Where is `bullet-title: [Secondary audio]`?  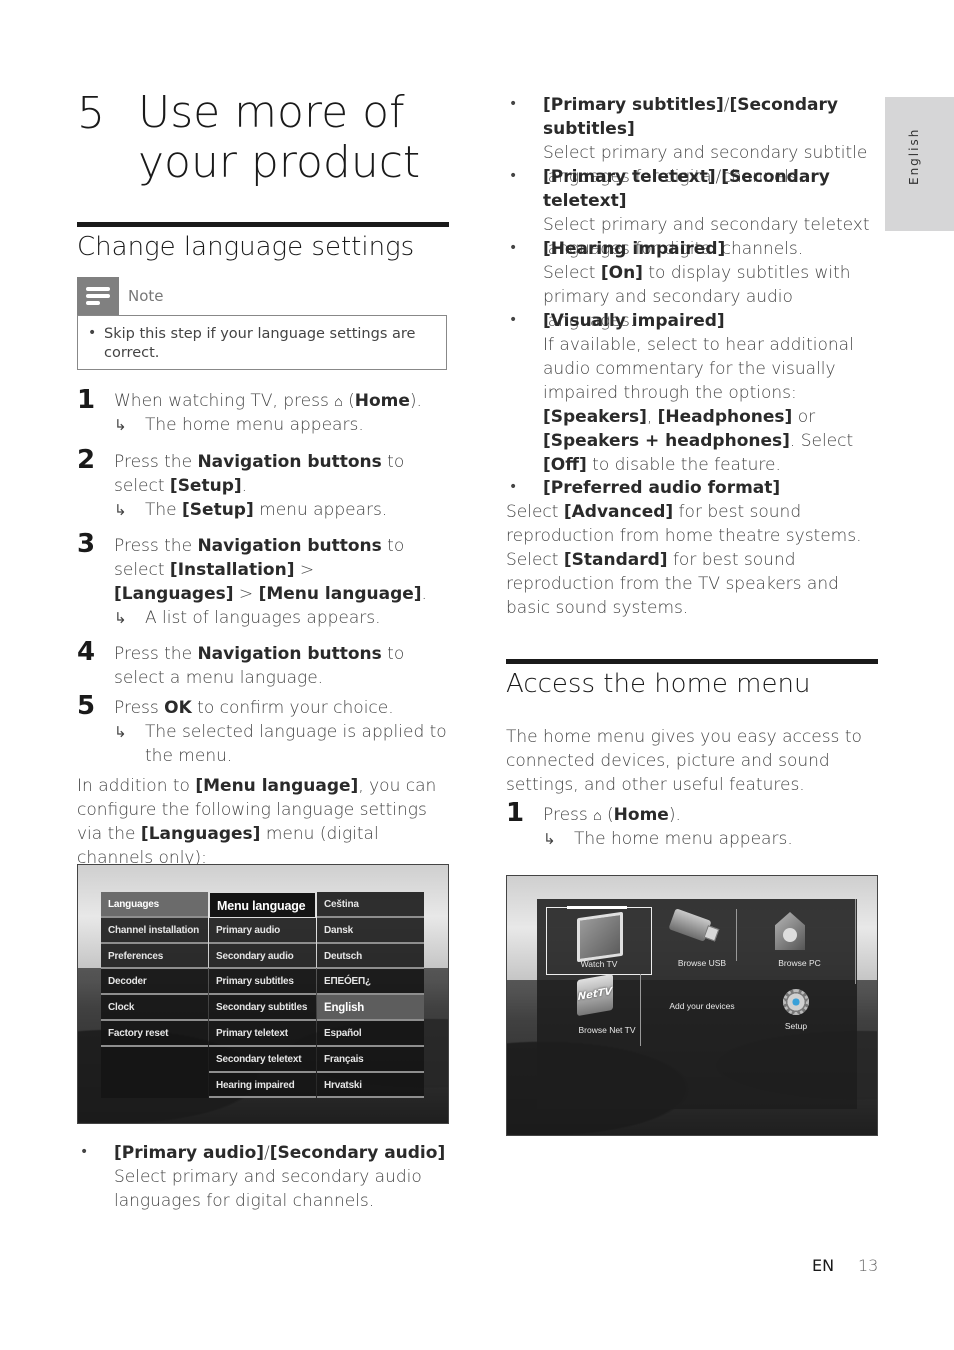 bullet-title: [Secondary audio] is located at coordinates (357, 1153).